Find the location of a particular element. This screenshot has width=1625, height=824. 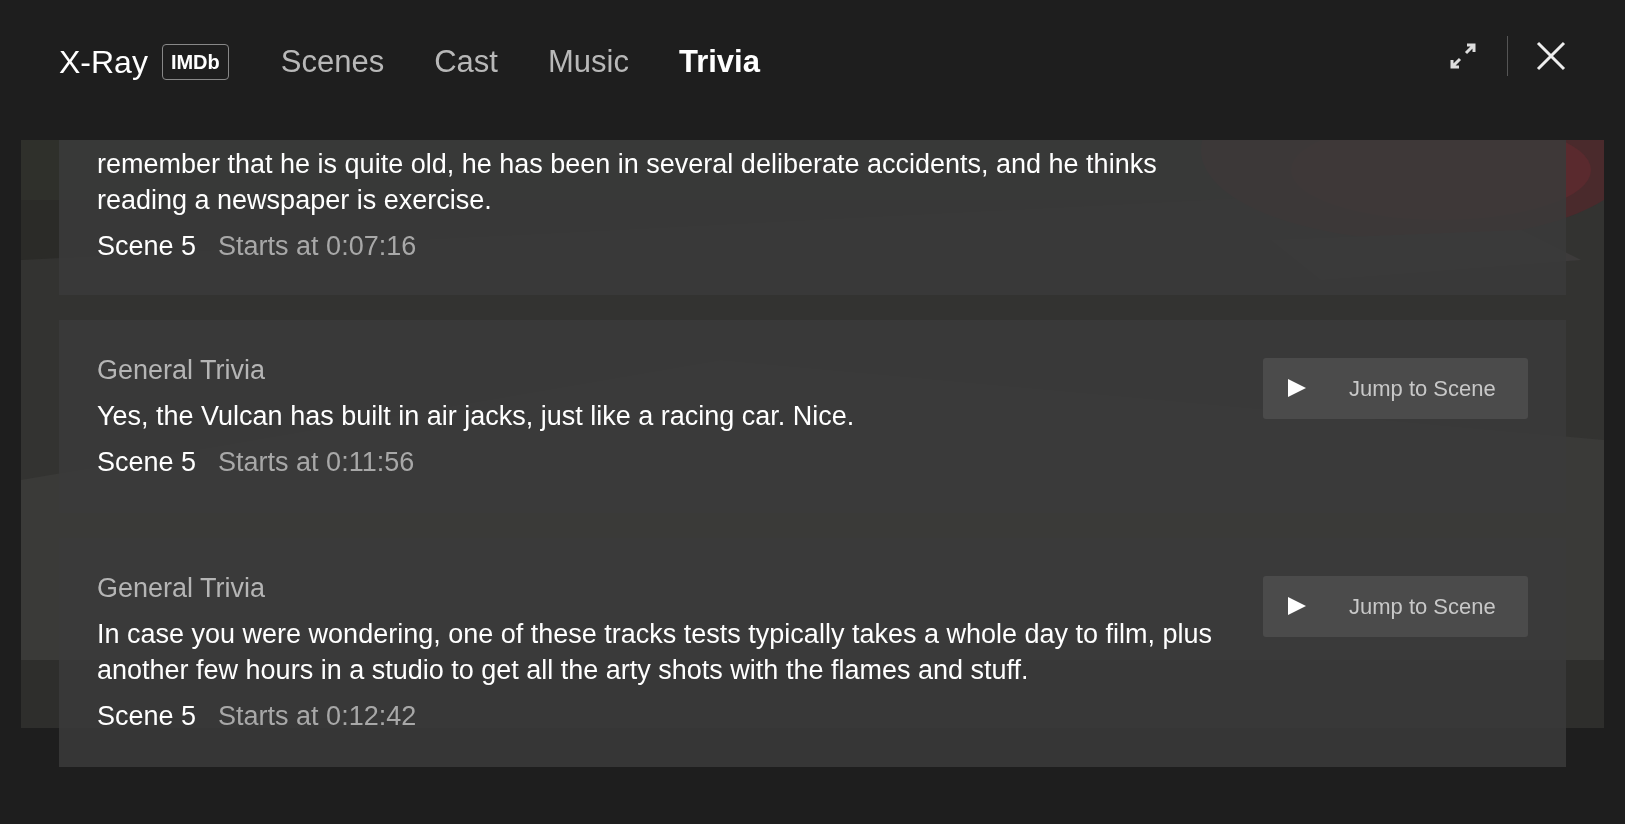

close-icon is located at coordinates (1551, 56).